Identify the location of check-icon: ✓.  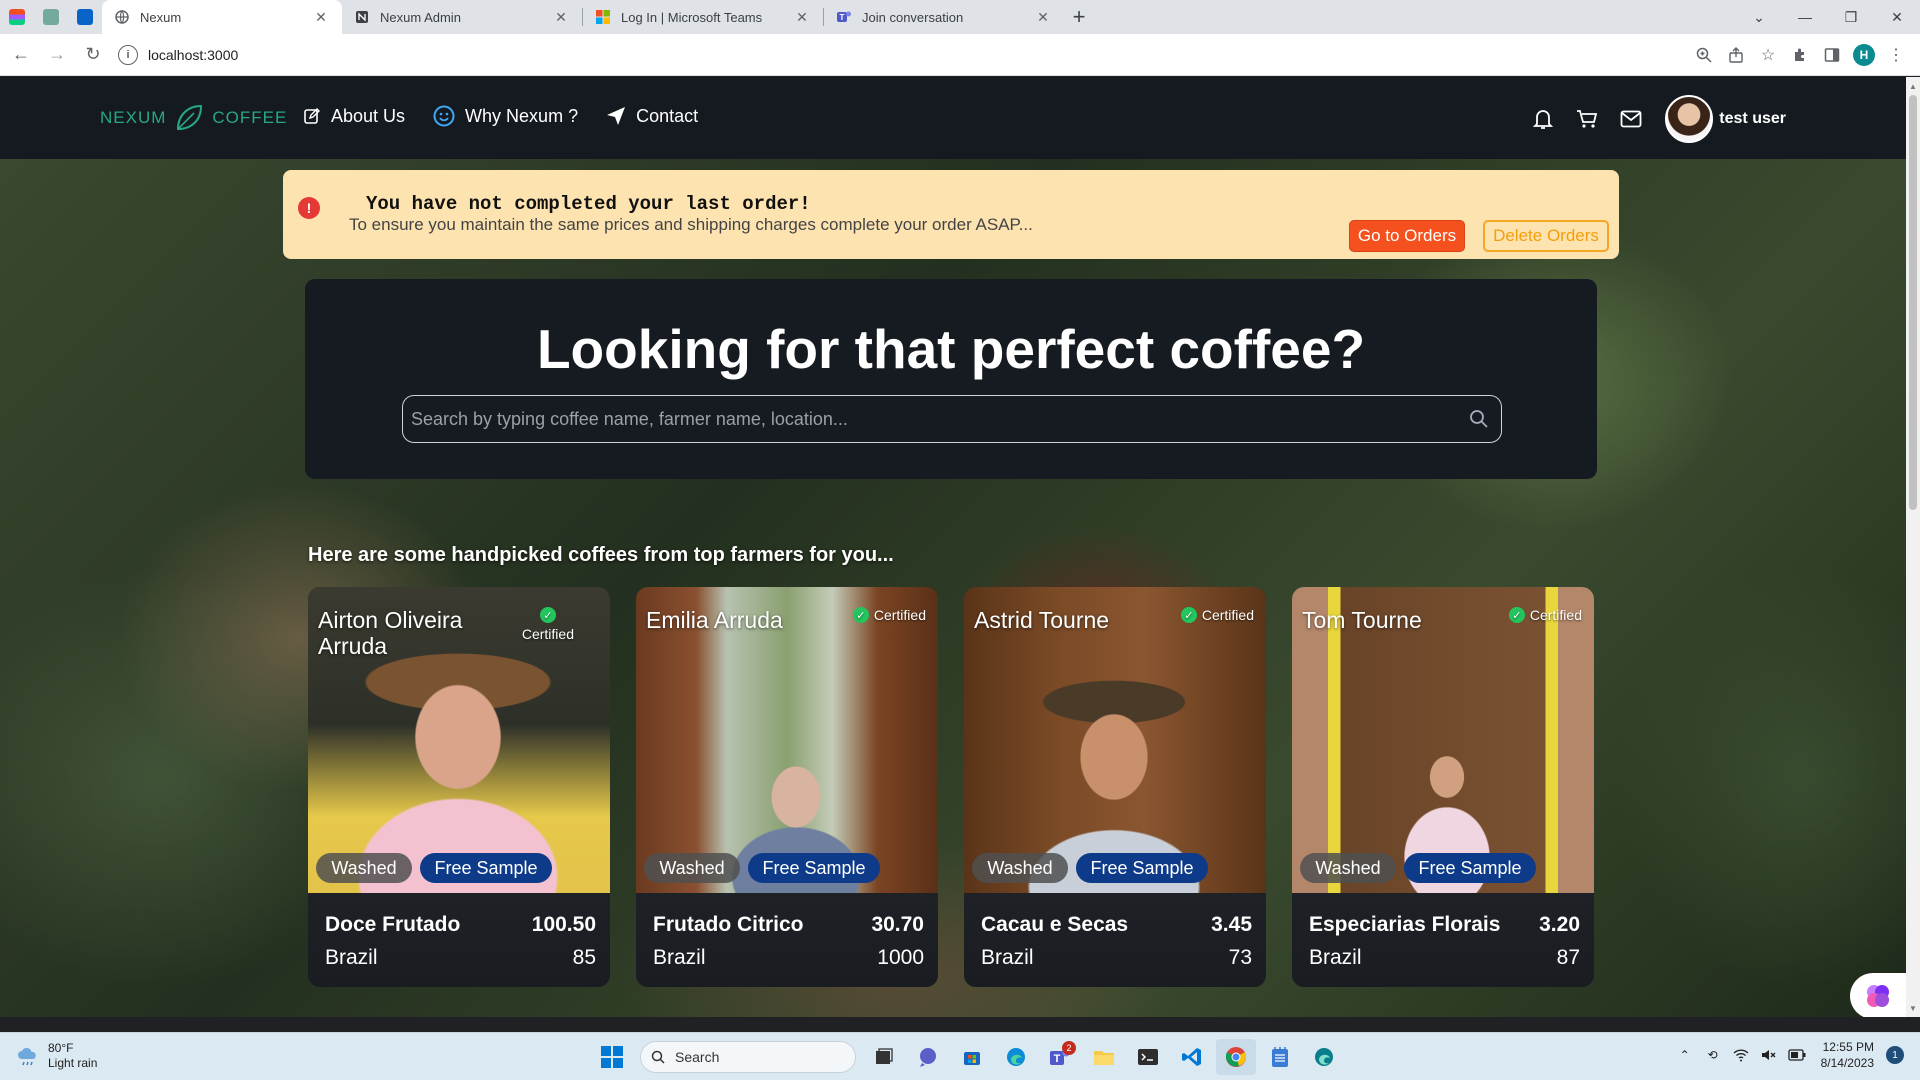
(1188, 615).